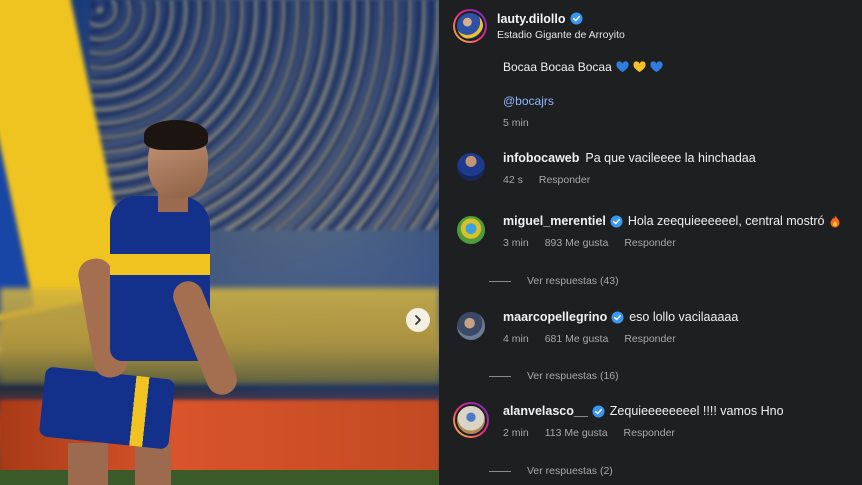 The width and height of the screenshot is (862, 485). What do you see at coordinates (516, 339) in the screenshot?
I see `comment-time: 4 min` at bounding box center [516, 339].